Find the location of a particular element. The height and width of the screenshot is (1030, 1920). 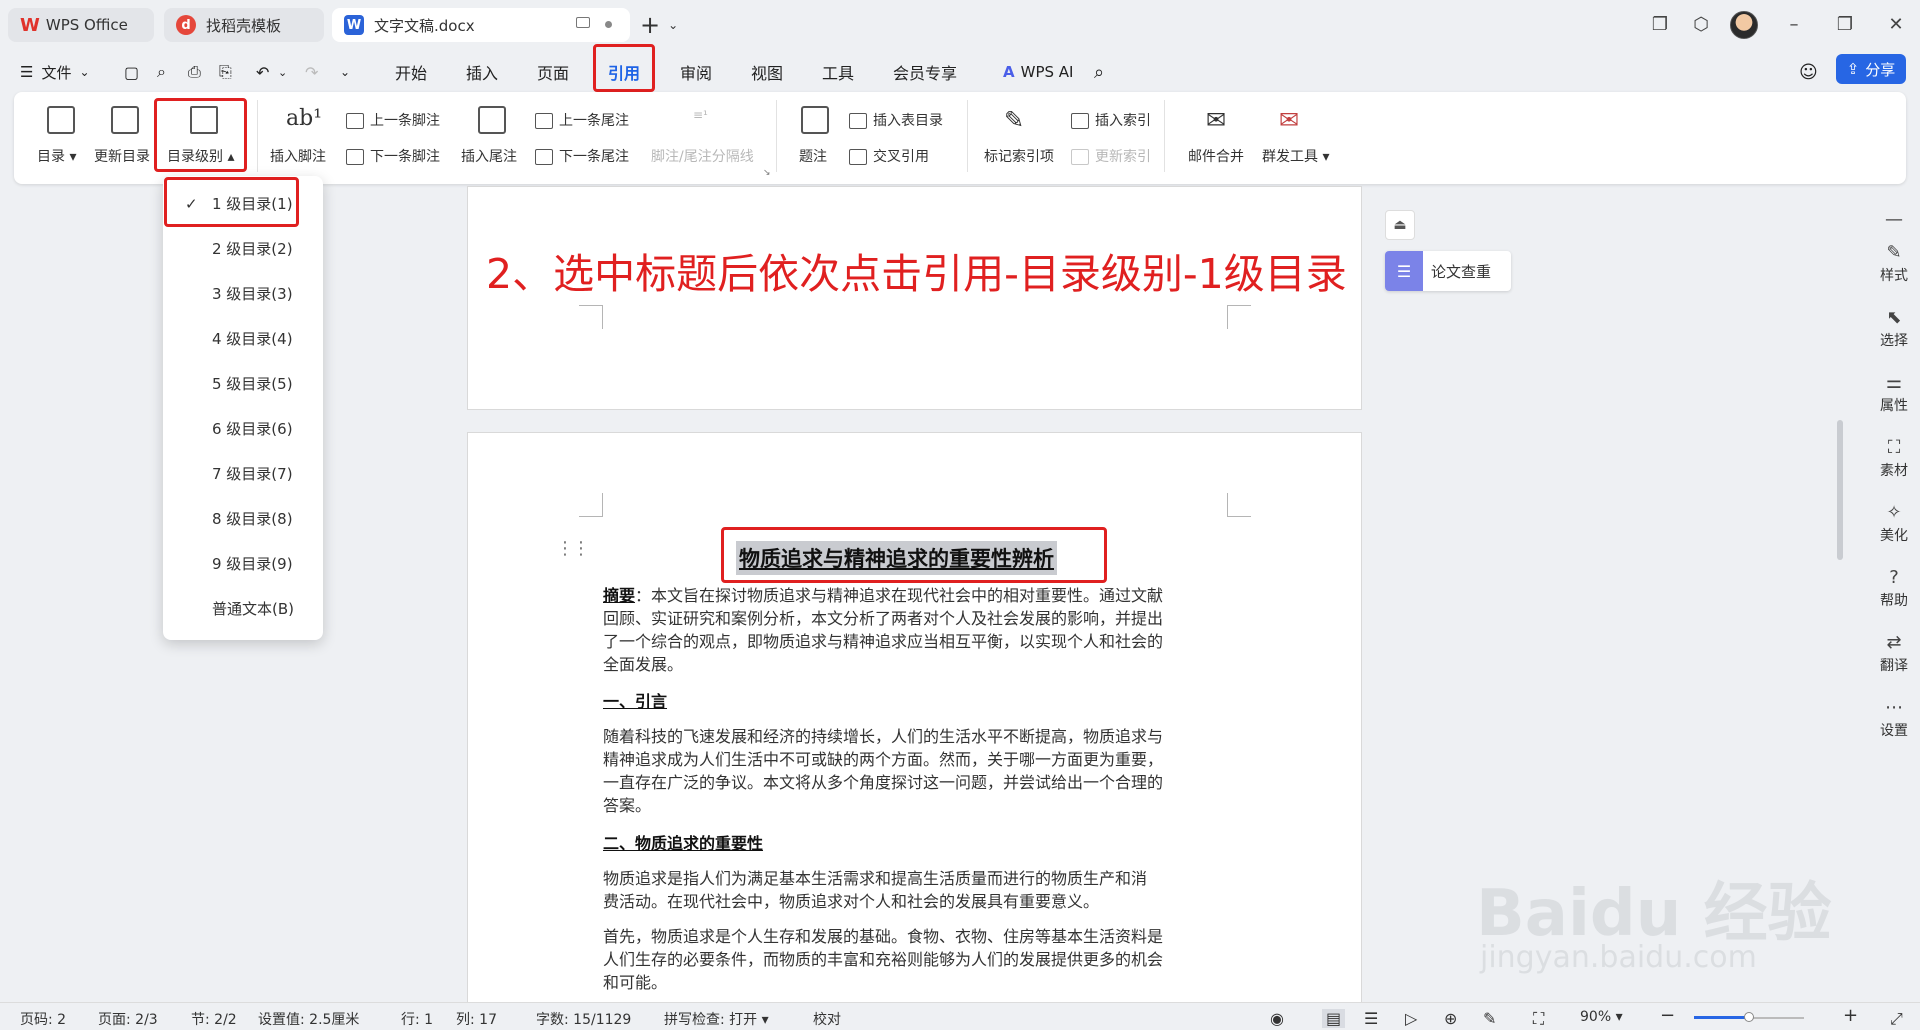

status-proof: 校对 is located at coordinates (827, 1019).